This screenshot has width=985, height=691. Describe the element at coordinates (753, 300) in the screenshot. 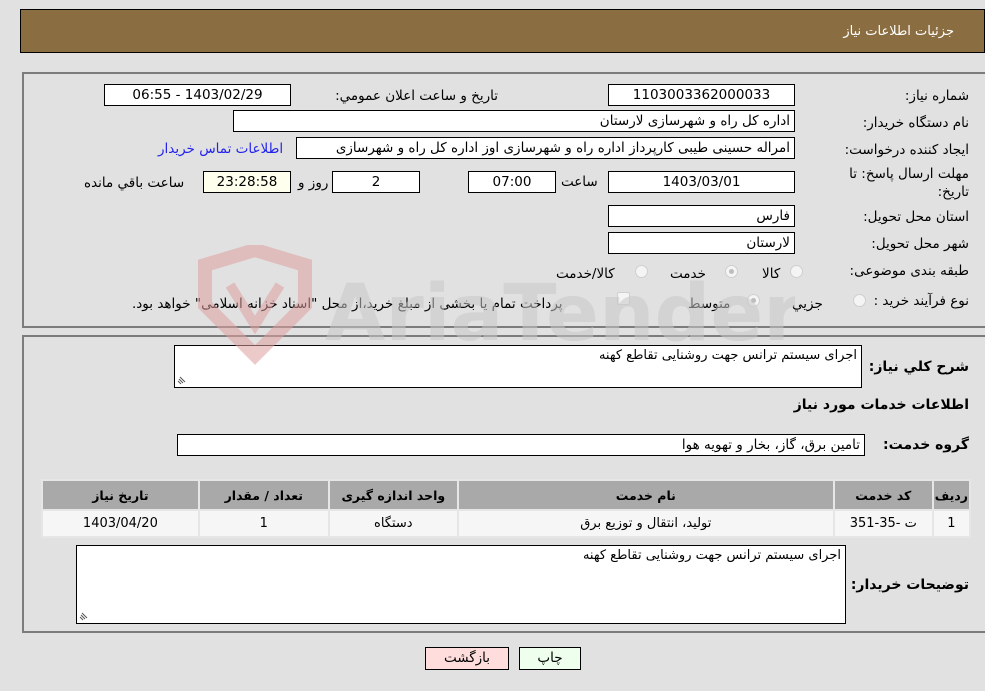

I see `process-radio-medium` at that location.